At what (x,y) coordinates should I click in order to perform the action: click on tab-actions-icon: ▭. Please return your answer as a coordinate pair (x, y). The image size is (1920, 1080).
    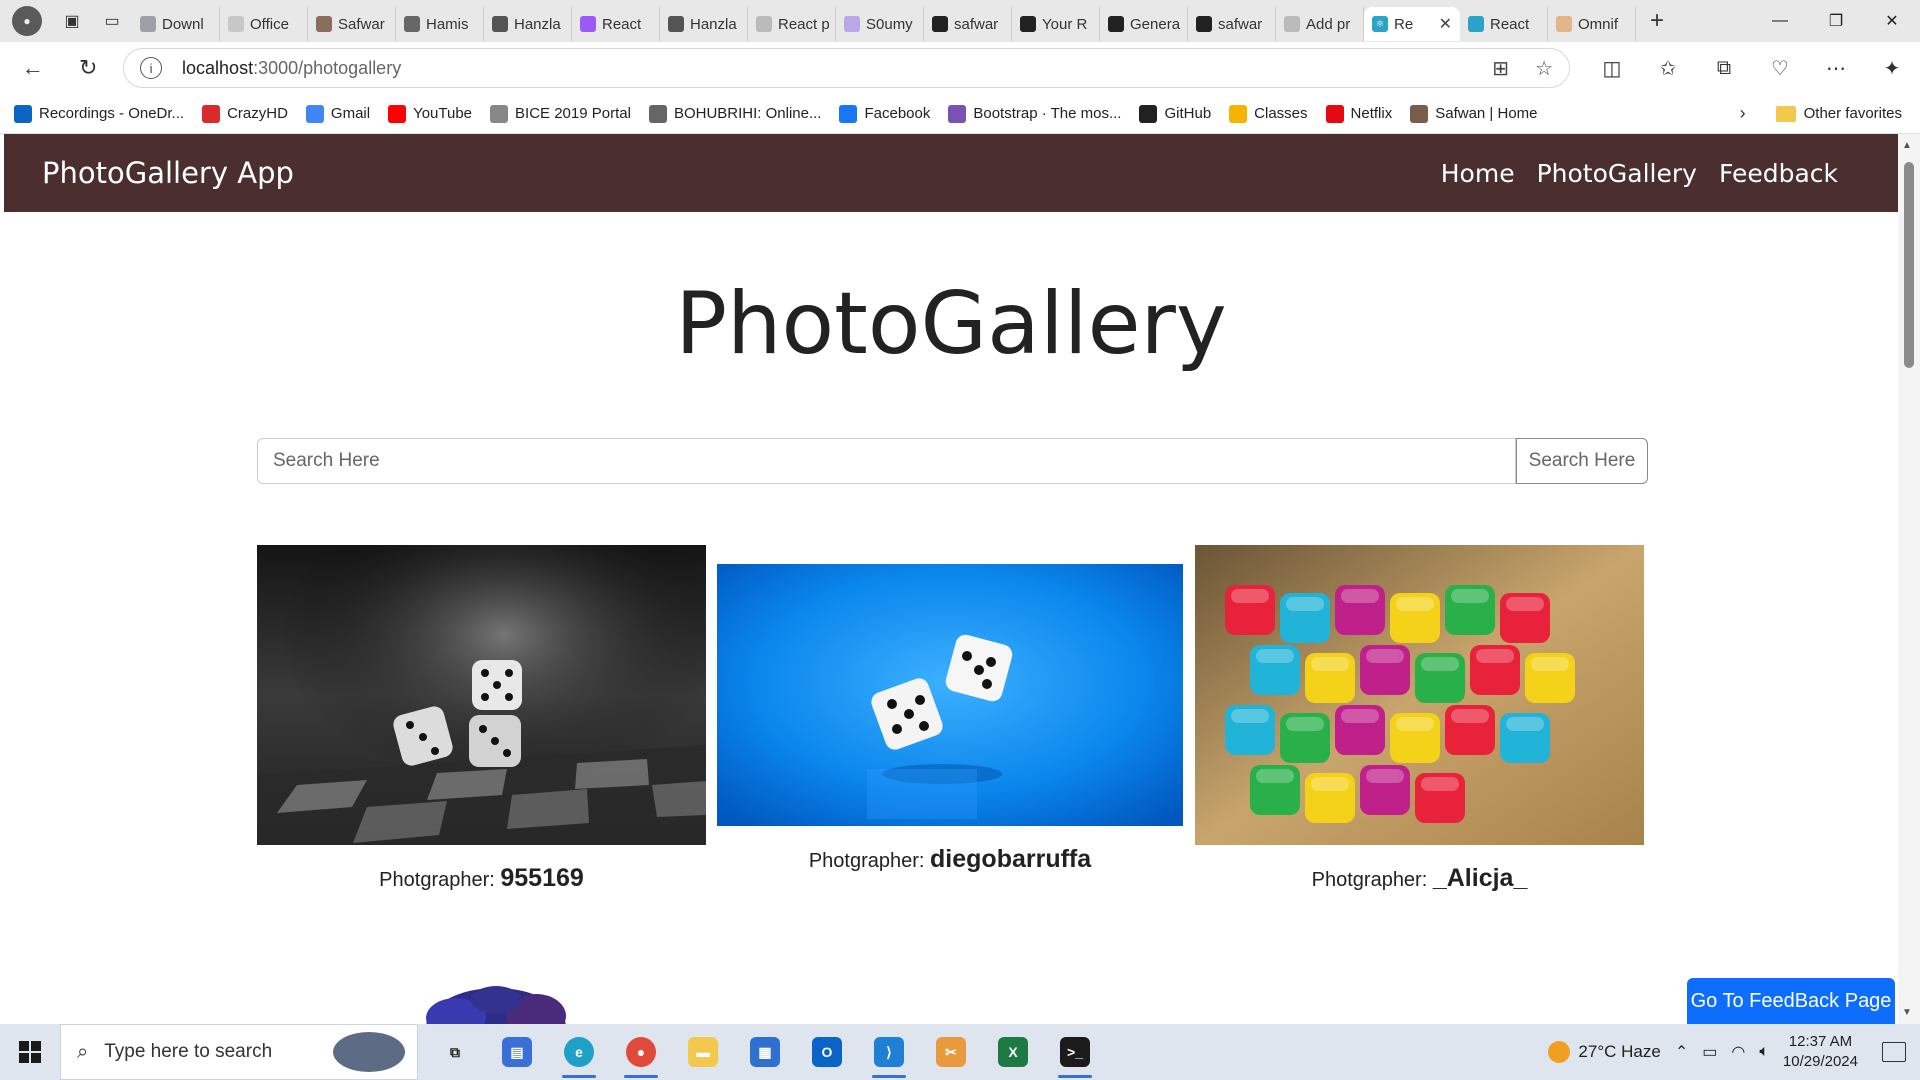
    Looking at the image, I should click on (112, 21).